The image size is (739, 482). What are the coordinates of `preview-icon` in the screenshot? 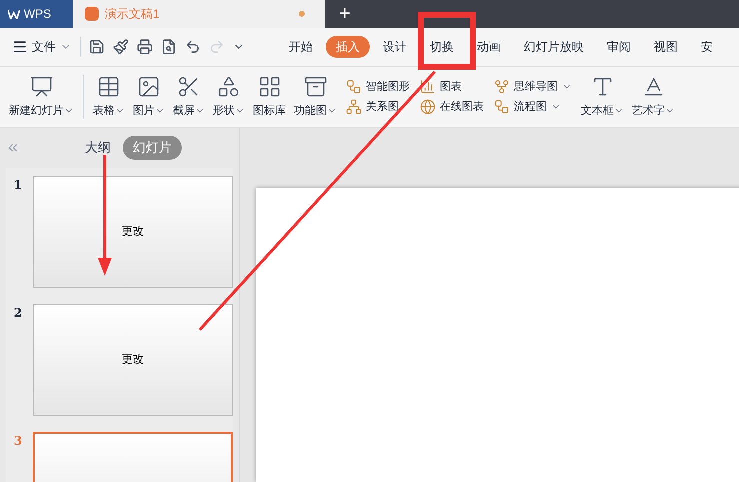 It's located at (169, 47).